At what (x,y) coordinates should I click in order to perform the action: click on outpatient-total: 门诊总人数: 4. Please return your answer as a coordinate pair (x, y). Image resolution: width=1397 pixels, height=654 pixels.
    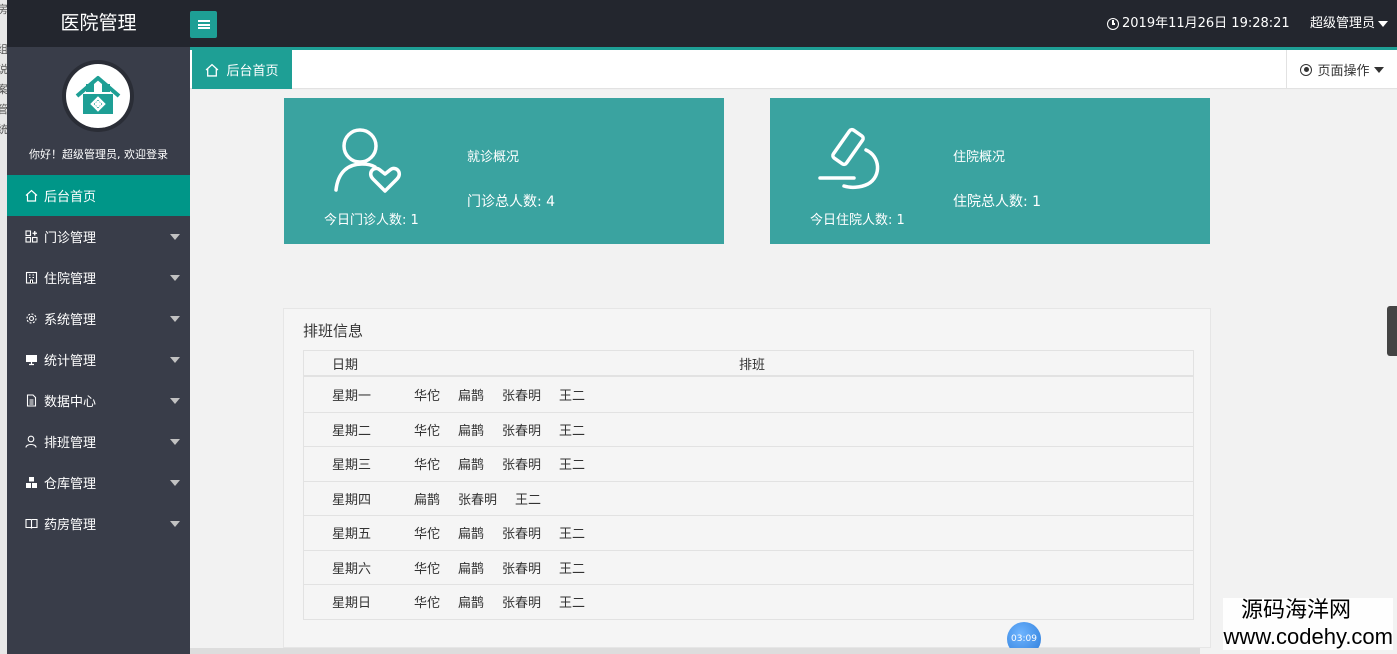
    Looking at the image, I should click on (511, 202).